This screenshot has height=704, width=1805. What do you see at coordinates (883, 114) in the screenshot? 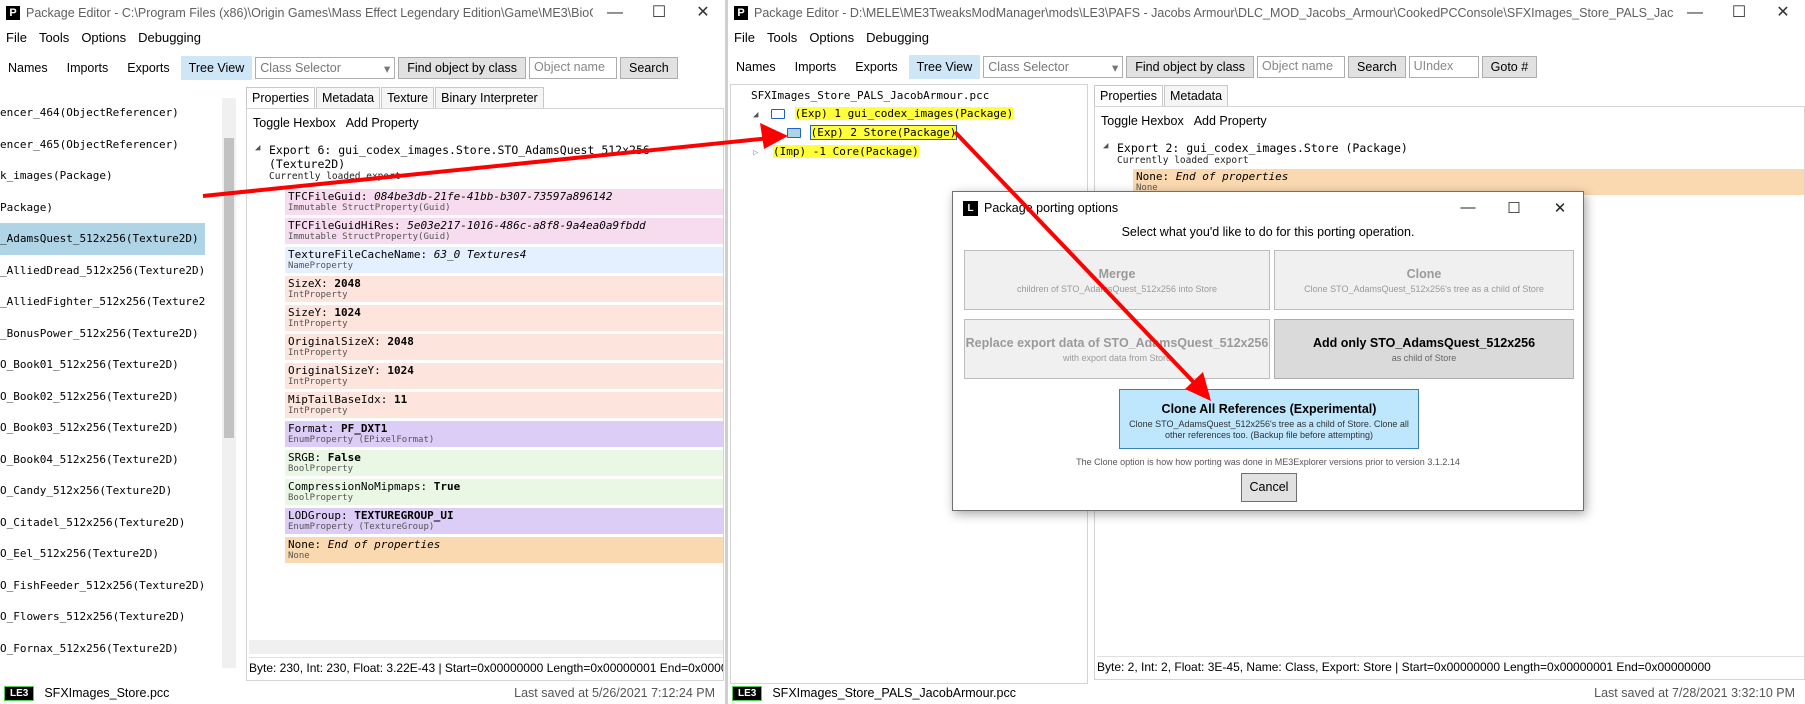
I see `tree-node-gui-codex-images: ◢ (Exp) 1 gui_codex_images(Package)` at bounding box center [883, 114].